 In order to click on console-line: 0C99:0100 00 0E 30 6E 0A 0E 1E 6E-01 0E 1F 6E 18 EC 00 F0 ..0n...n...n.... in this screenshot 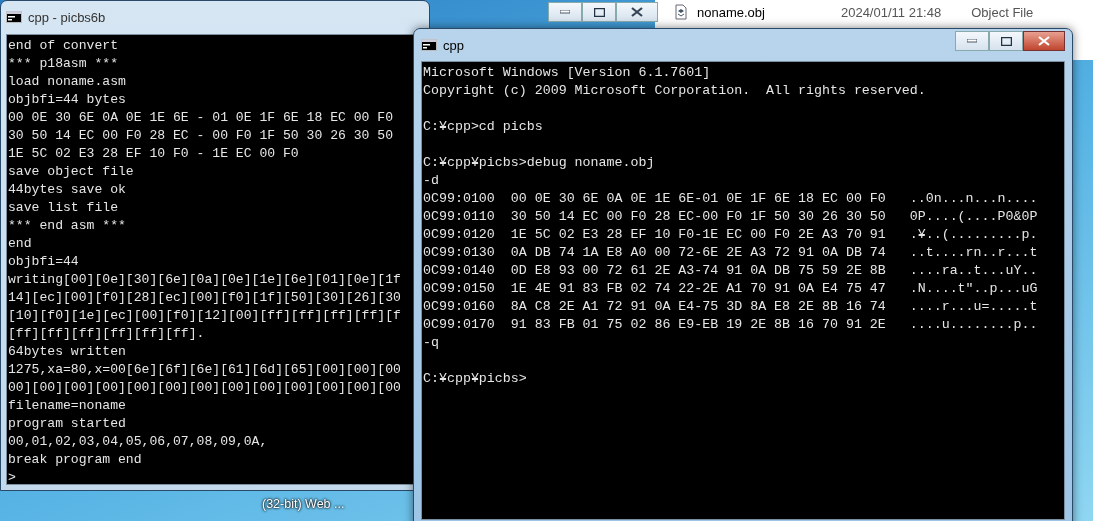, I will do `click(730, 199)`.